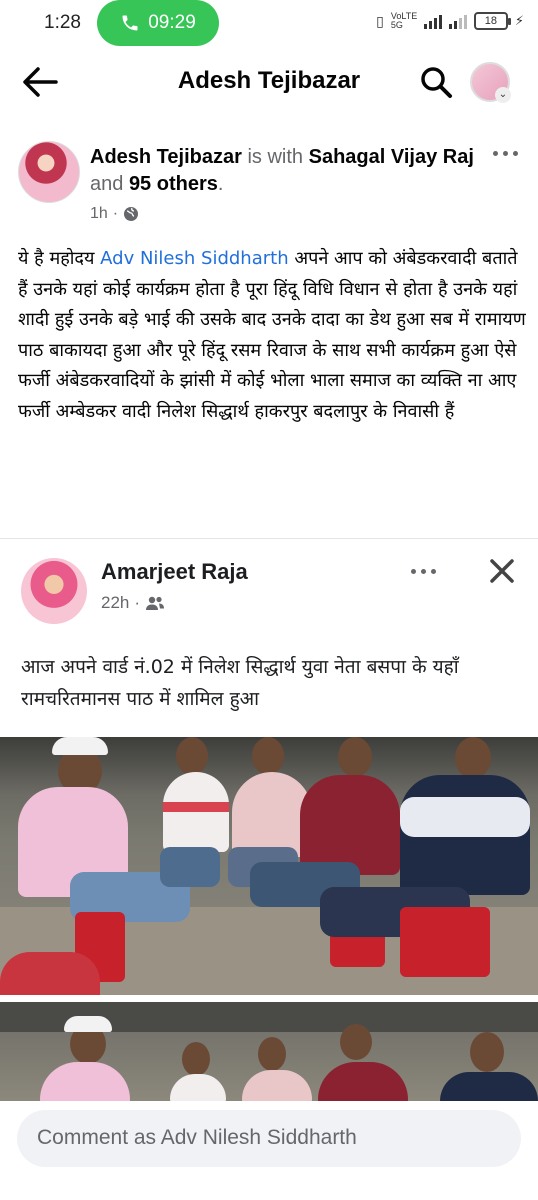 This screenshot has height=1200, width=538. What do you see at coordinates (519, 20) in the screenshot?
I see `charging-icon: ⚡` at bounding box center [519, 20].